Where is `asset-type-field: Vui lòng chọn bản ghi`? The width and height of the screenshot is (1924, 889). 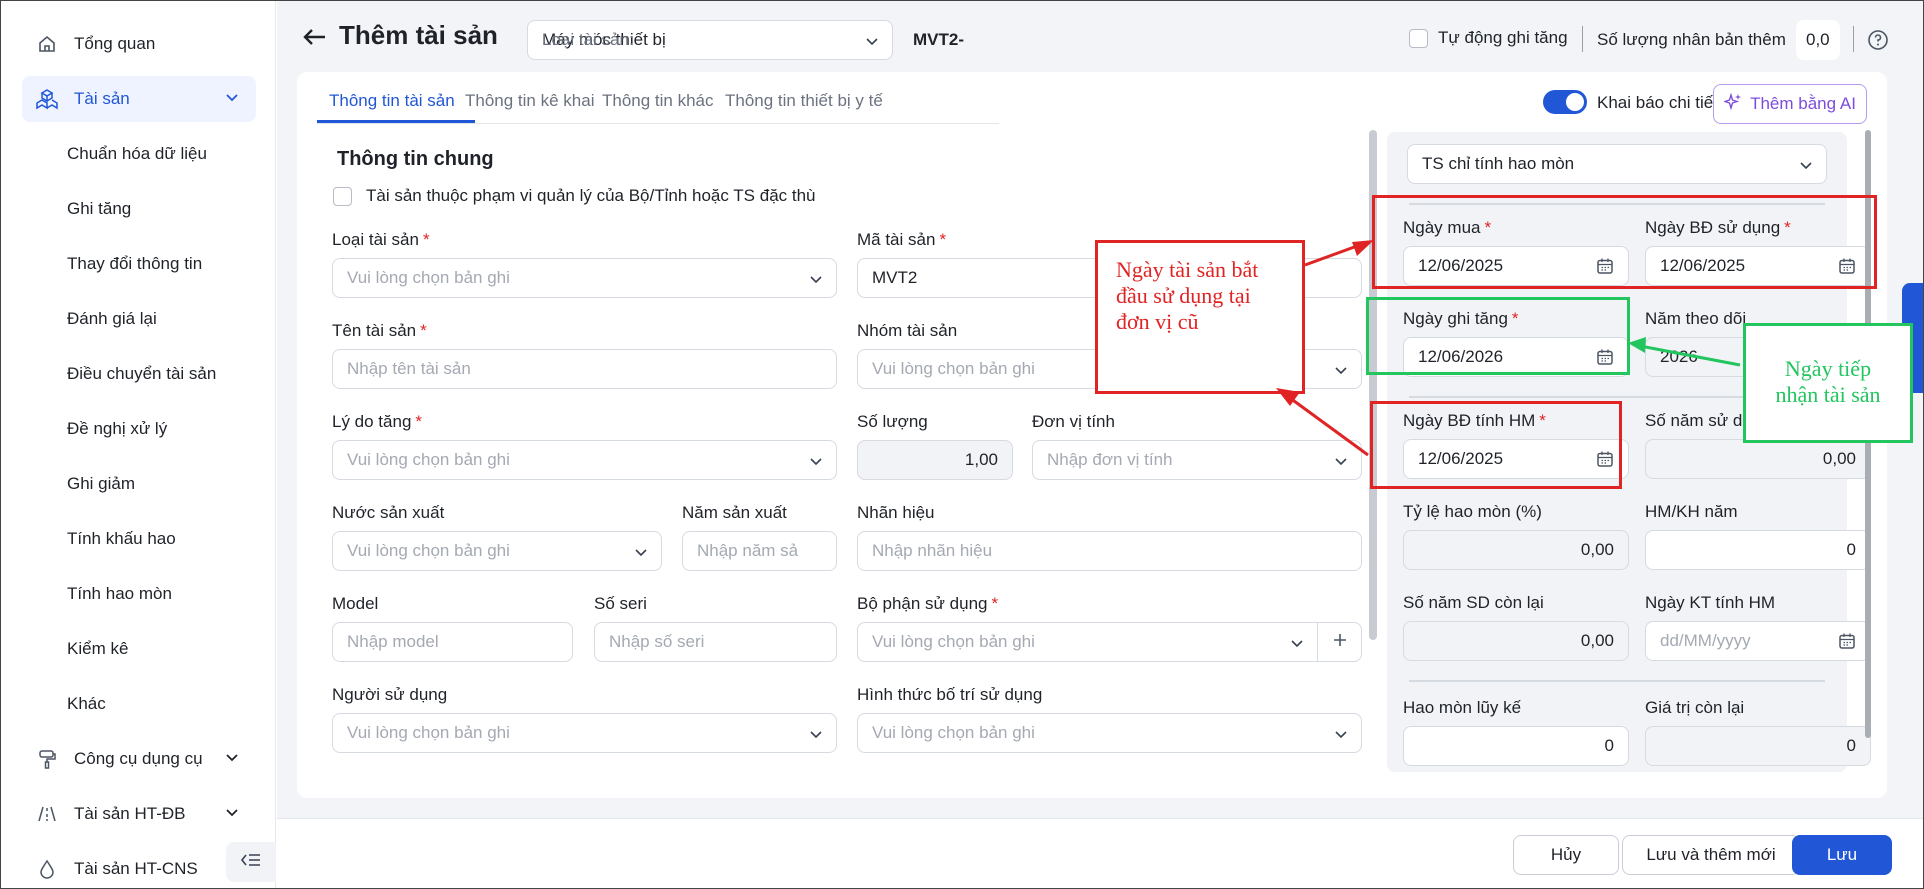
asset-type-field: Vui lòng chọn bản ghi is located at coordinates (584, 278).